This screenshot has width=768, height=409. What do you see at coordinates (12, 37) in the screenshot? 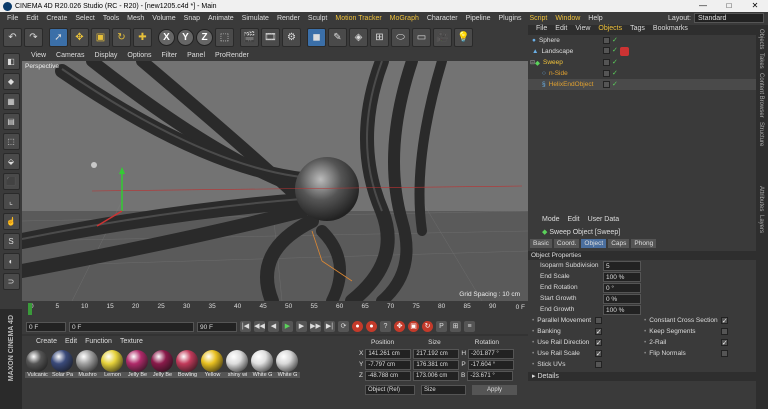
I see `undo-icon: ↶` at bounding box center [12, 37].